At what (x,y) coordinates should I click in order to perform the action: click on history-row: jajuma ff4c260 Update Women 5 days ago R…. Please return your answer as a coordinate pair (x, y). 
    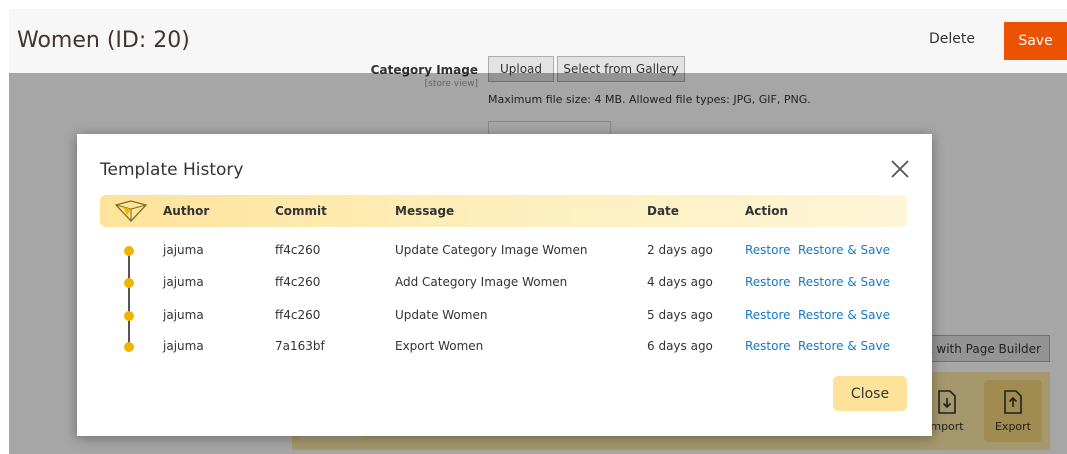
    Looking at the image, I should click on (503, 316).